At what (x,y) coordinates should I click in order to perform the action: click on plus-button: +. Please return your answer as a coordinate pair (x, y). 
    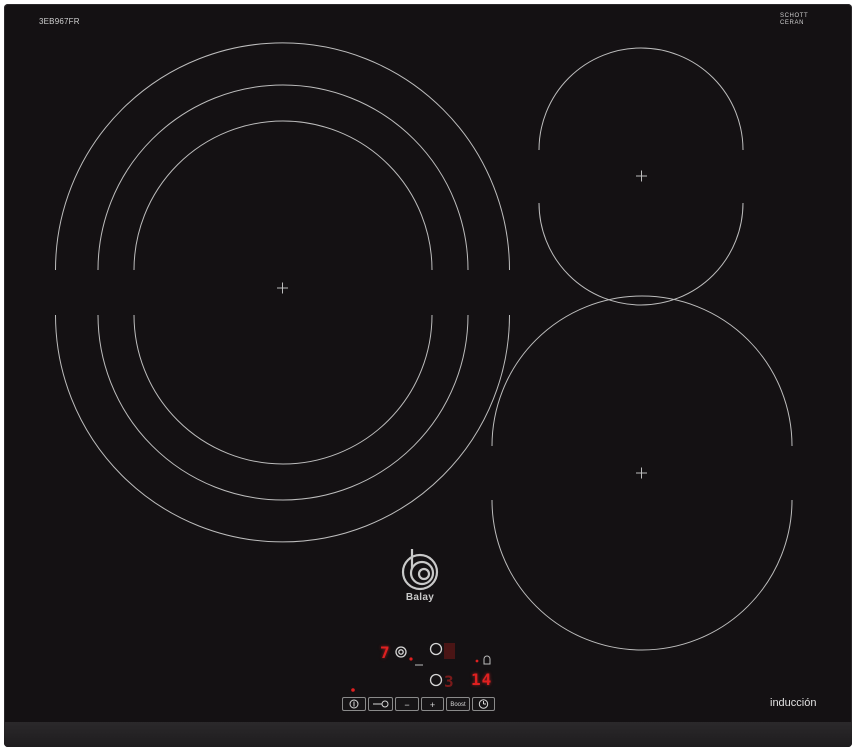
    Looking at the image, I should click on (432, 704).